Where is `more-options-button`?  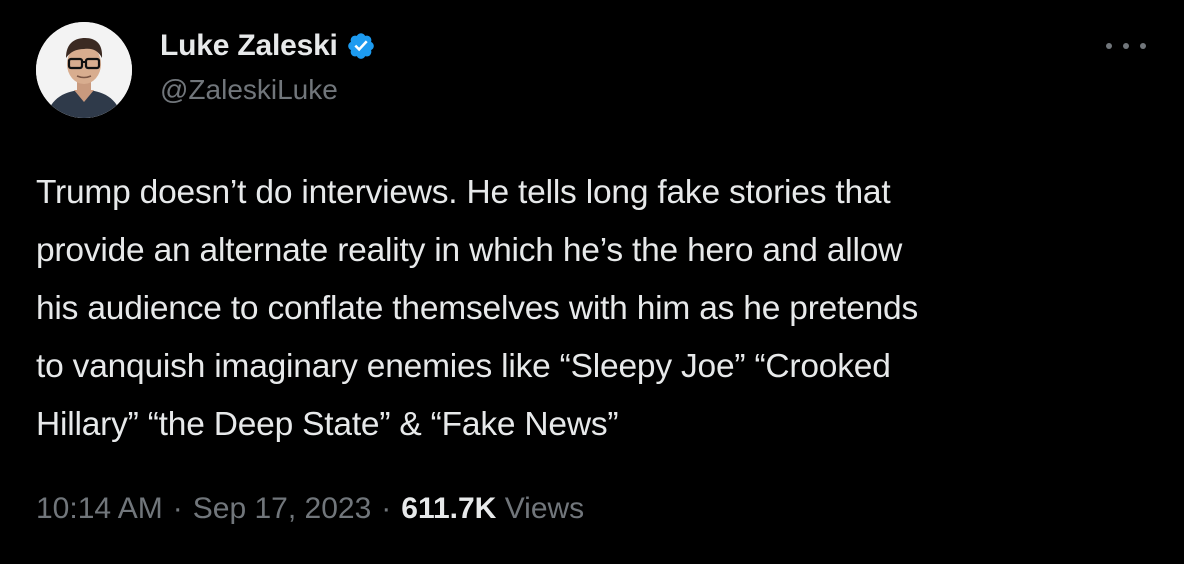
more-options-button is located at coordinates (1126, 46).